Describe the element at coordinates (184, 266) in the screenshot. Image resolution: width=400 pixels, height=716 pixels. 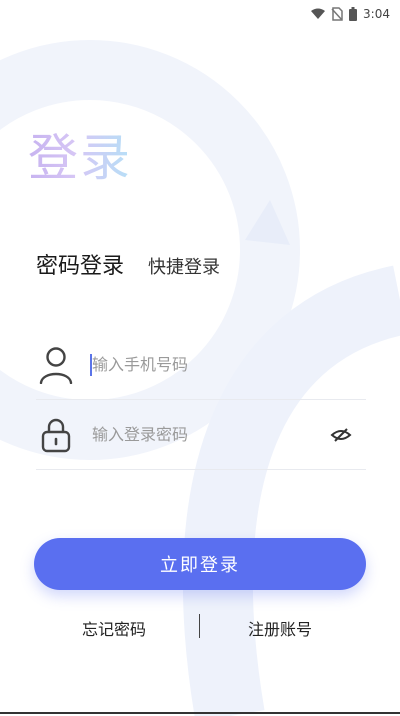
I see `tab-quick-login: 快捷登录` at that location.